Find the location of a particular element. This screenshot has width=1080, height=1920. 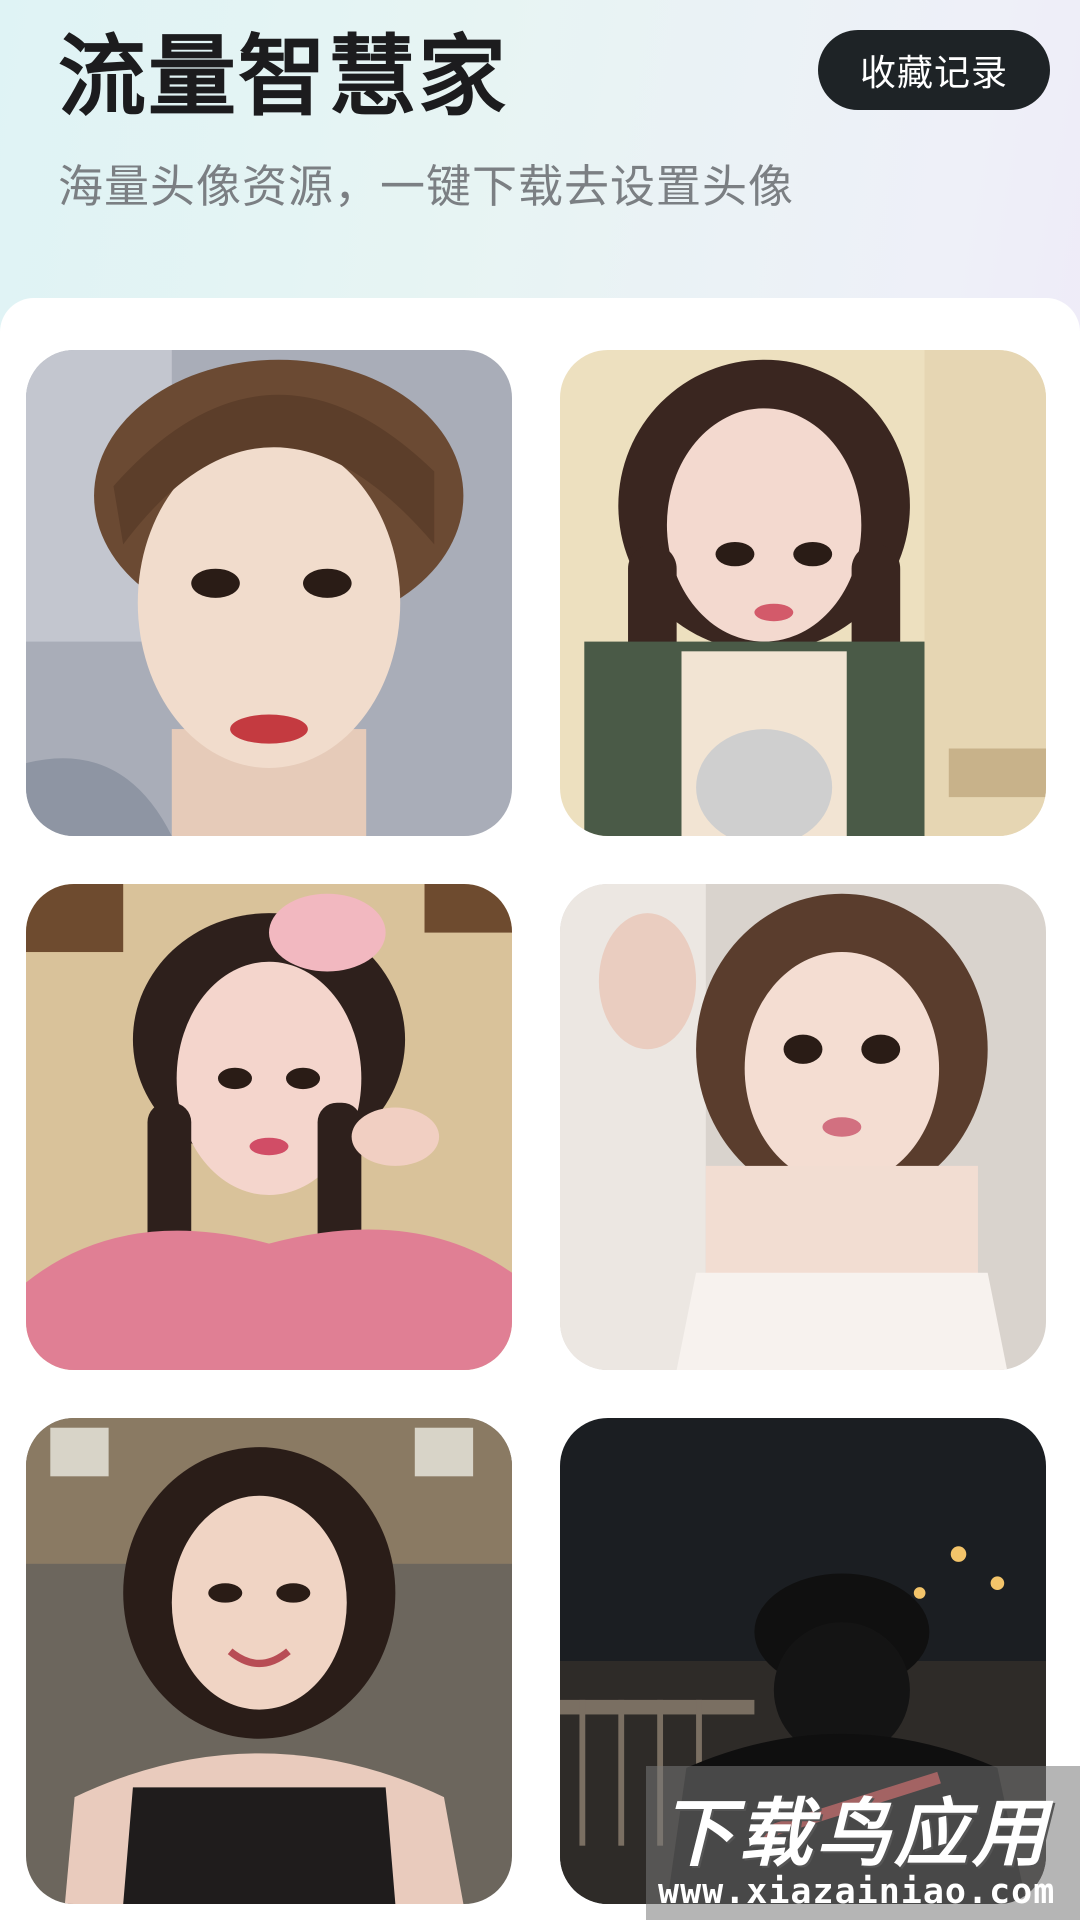

page-subtitle: 海量头像资源，一键下载去设置头像 is located at coordinates (426, 186).